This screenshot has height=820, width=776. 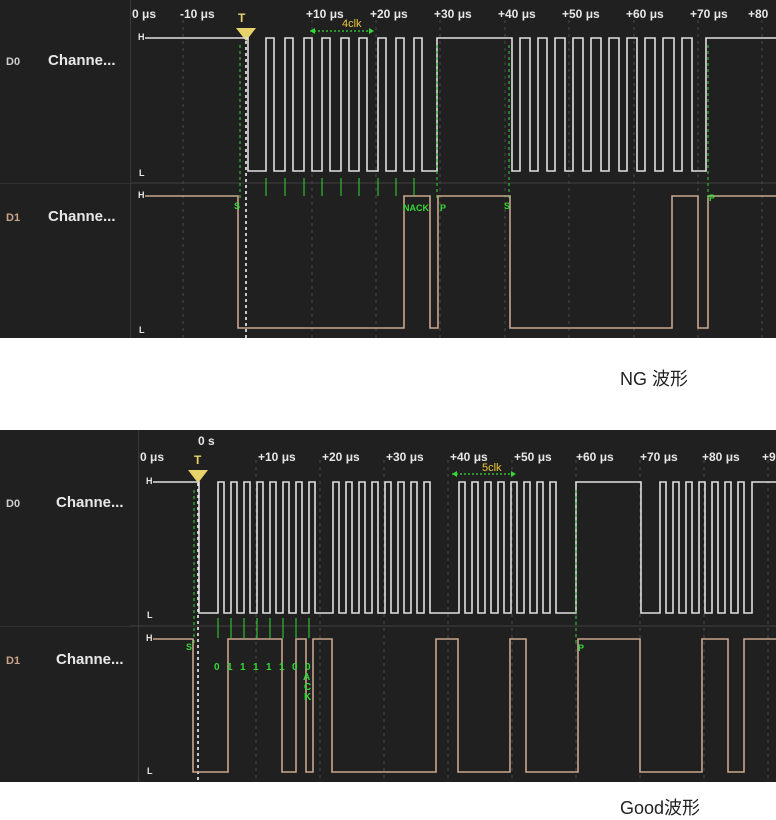 I want to click on ng-time-tick: +10 μs, so click(x=325, y=14).